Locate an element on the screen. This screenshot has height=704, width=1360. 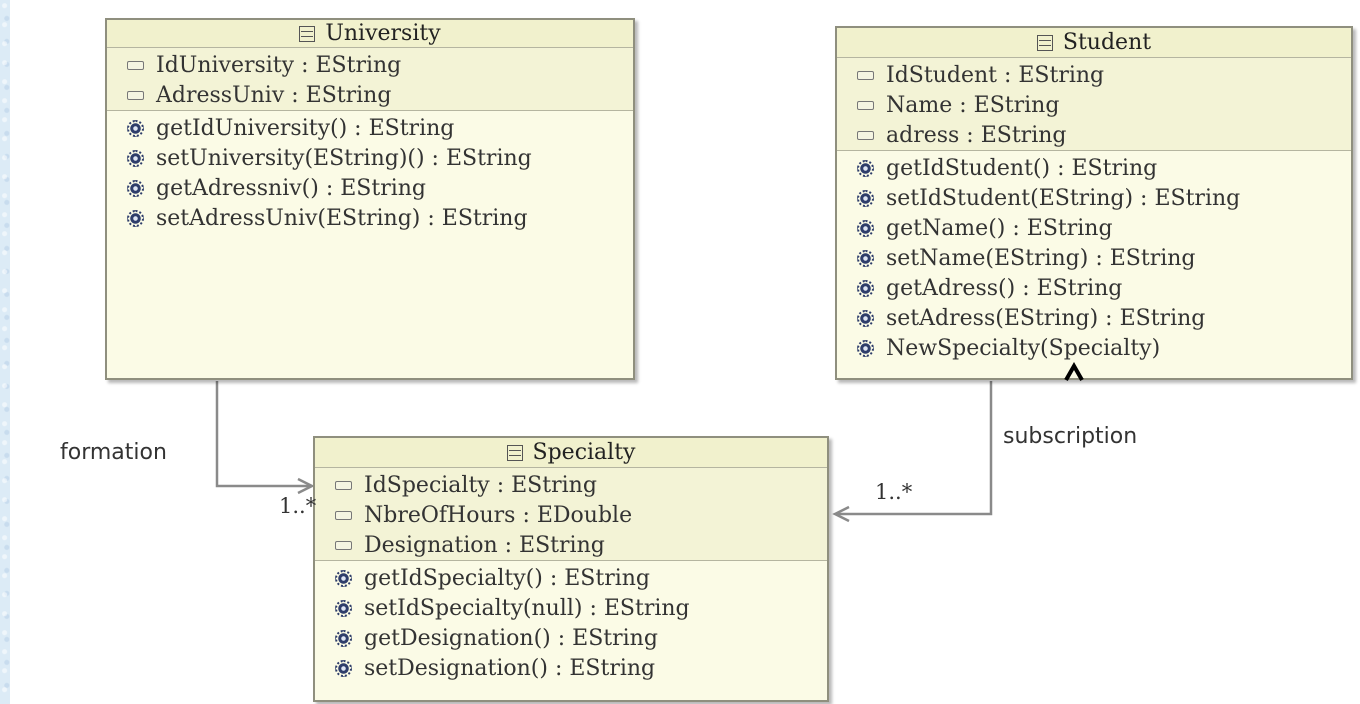
operation-label: setIdSpecialty(null) : EString is located at coordinates (527, 608).